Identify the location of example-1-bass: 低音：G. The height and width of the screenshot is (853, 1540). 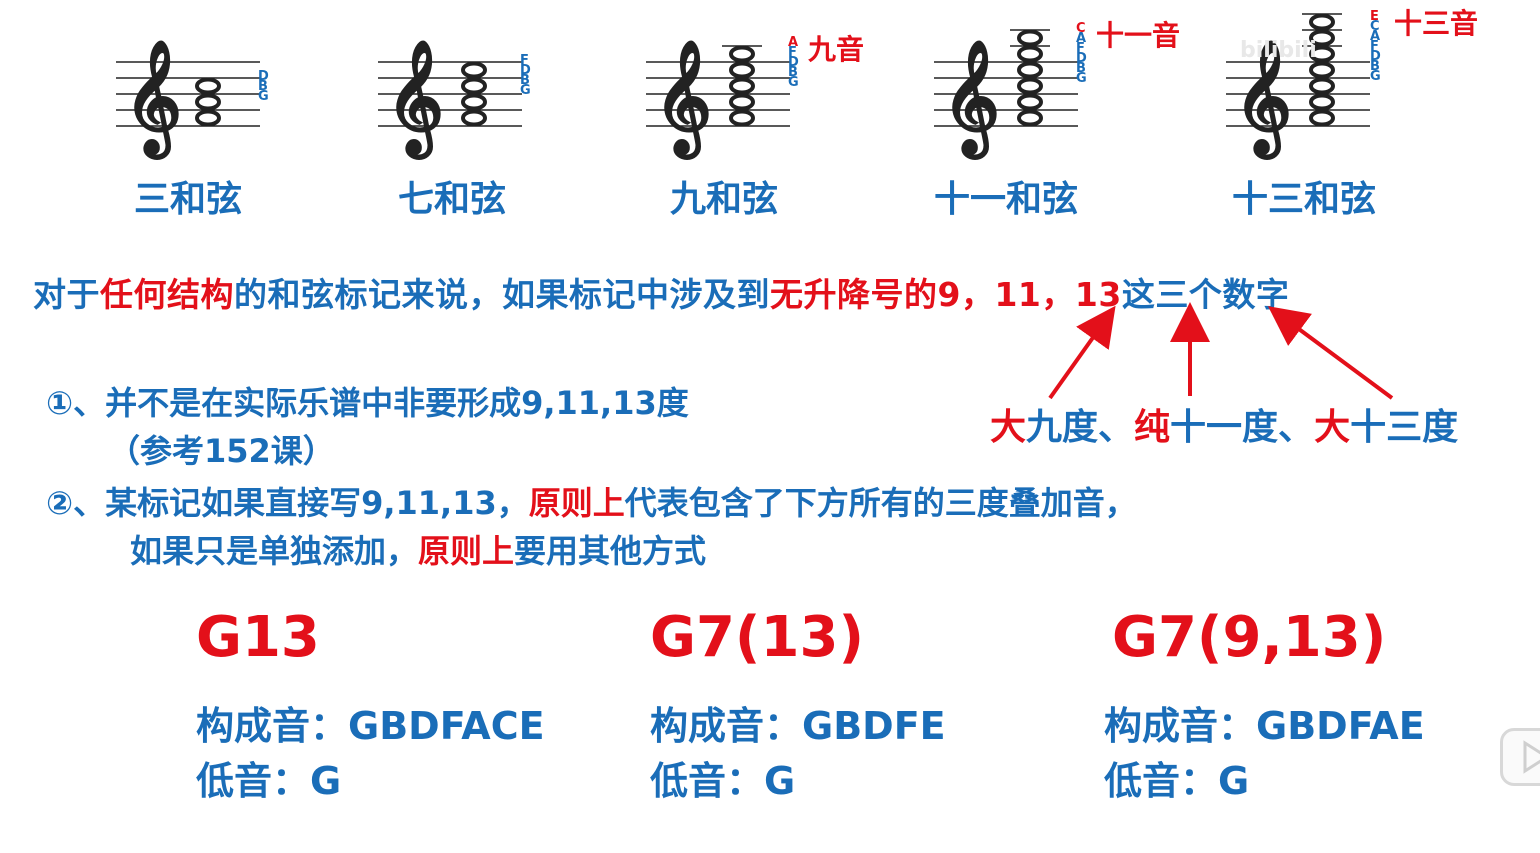
(269, 781).